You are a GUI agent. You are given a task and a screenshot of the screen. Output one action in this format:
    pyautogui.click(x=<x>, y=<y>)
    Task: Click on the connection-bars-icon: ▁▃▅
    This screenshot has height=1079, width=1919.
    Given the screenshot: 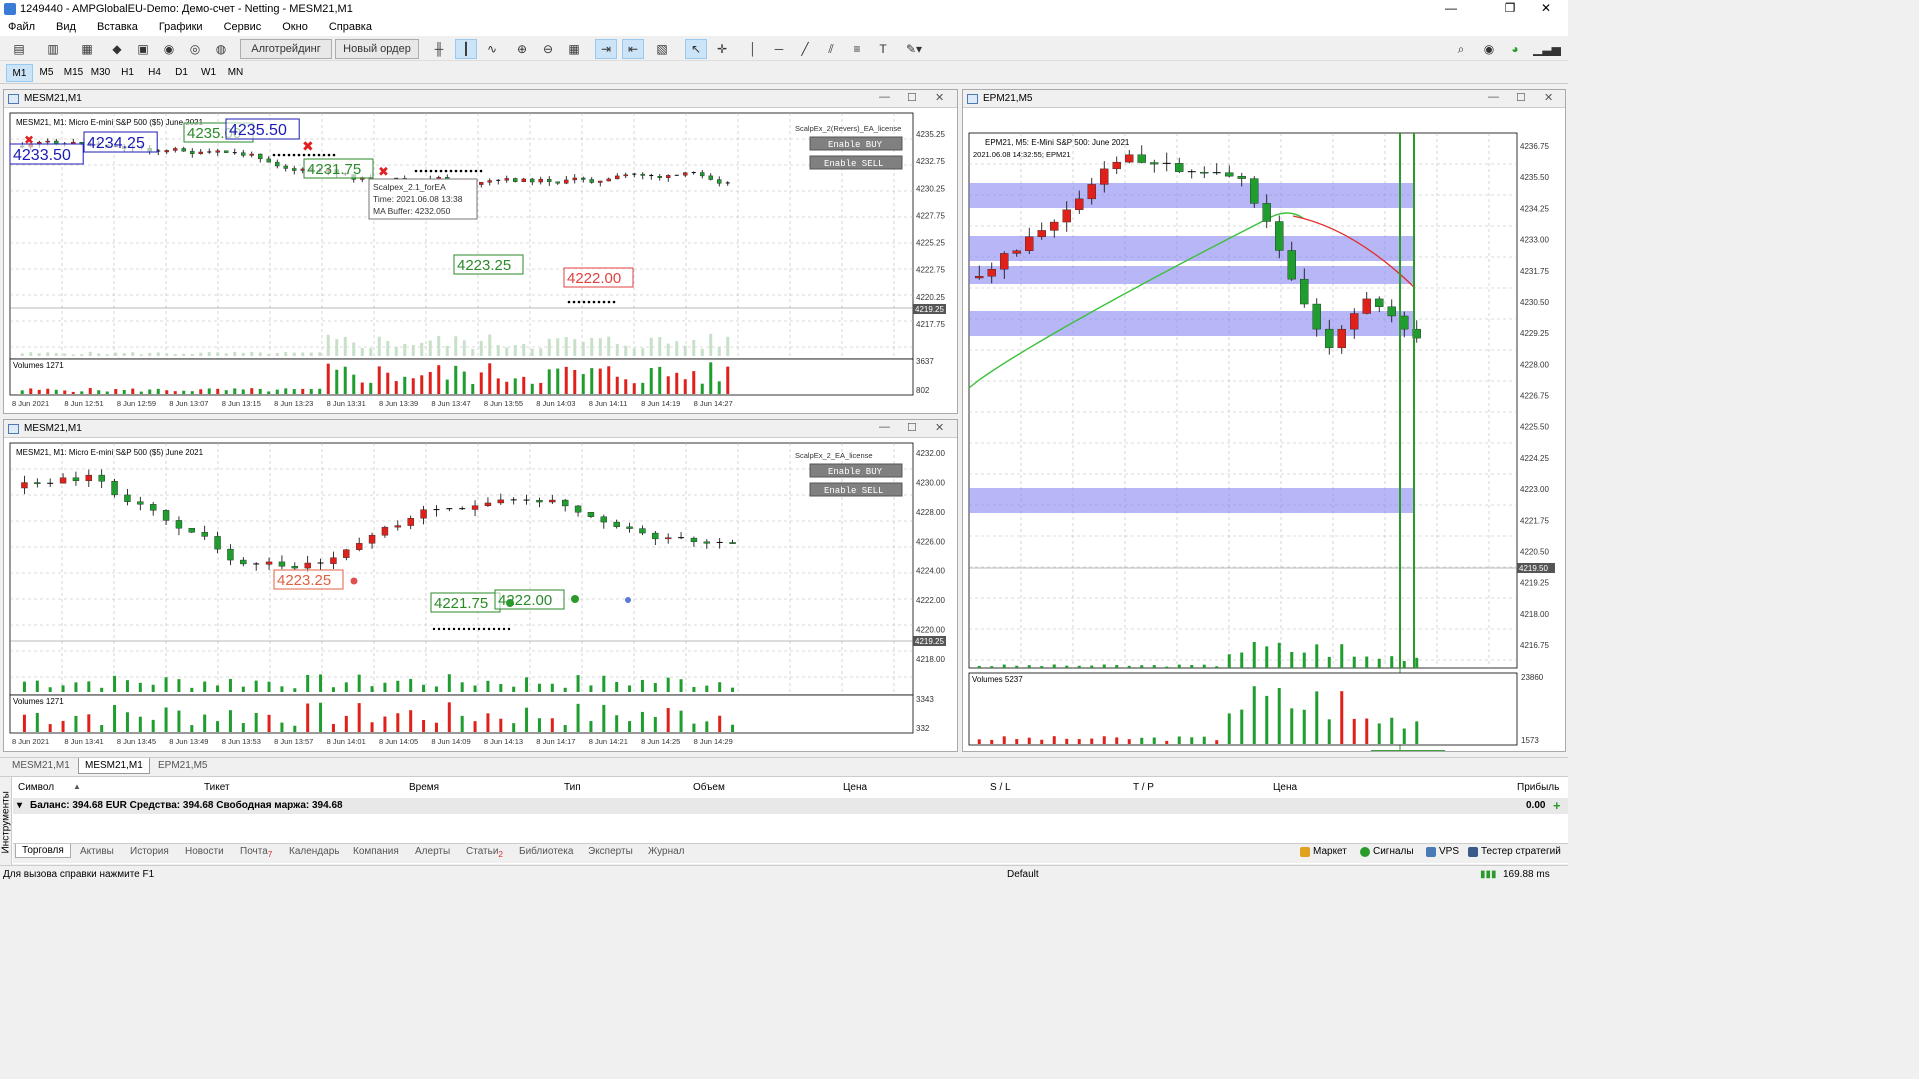 What is the action you would take?
    pyautogui.click(x=1547, y=49)
    